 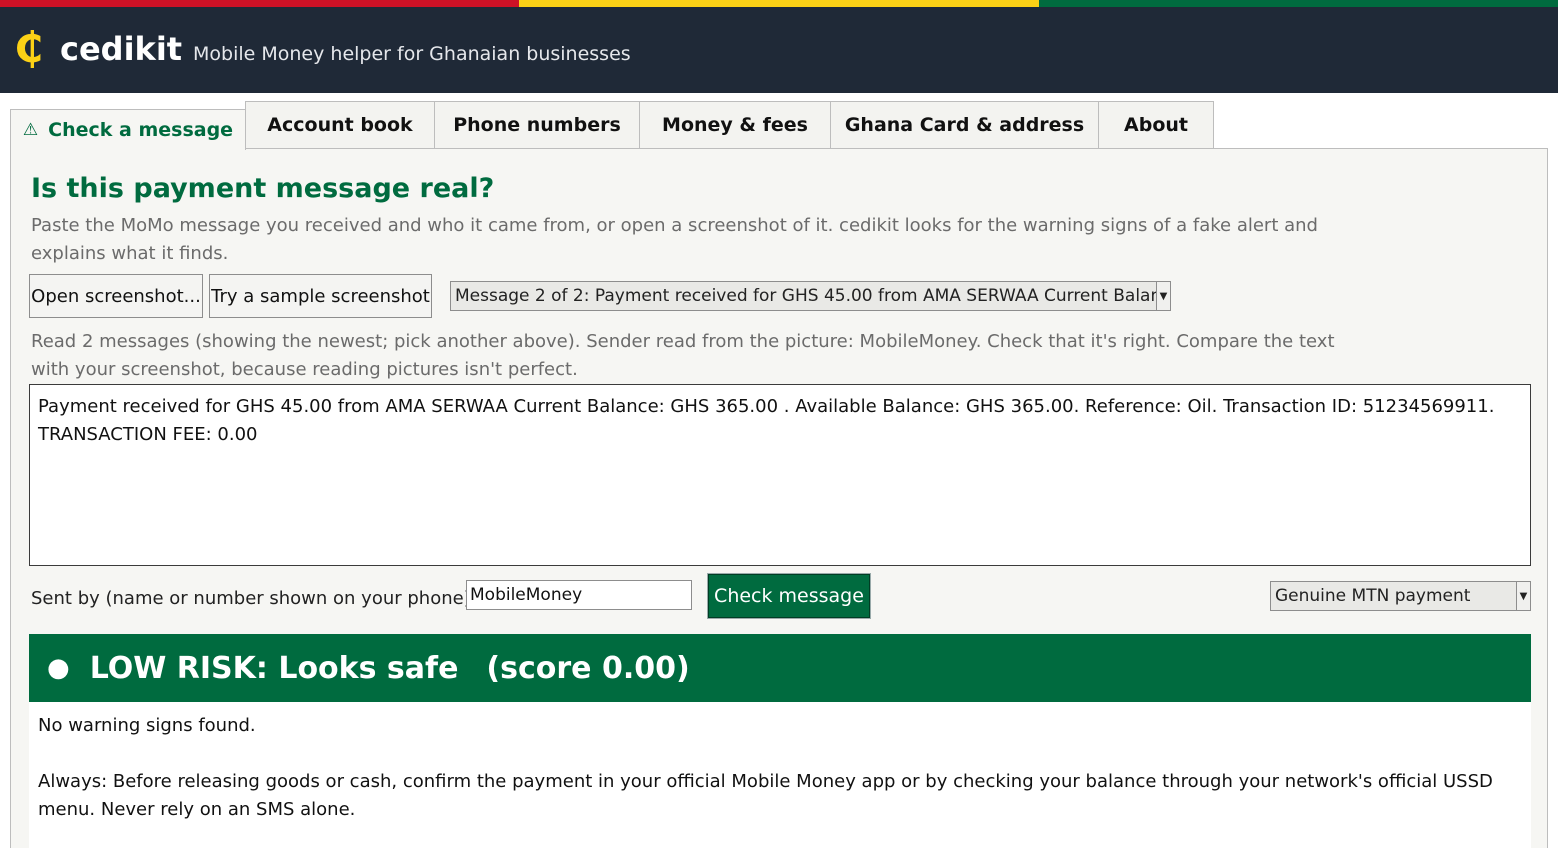 I want to click on tab-label: Account book, so click(x=340, y=125).